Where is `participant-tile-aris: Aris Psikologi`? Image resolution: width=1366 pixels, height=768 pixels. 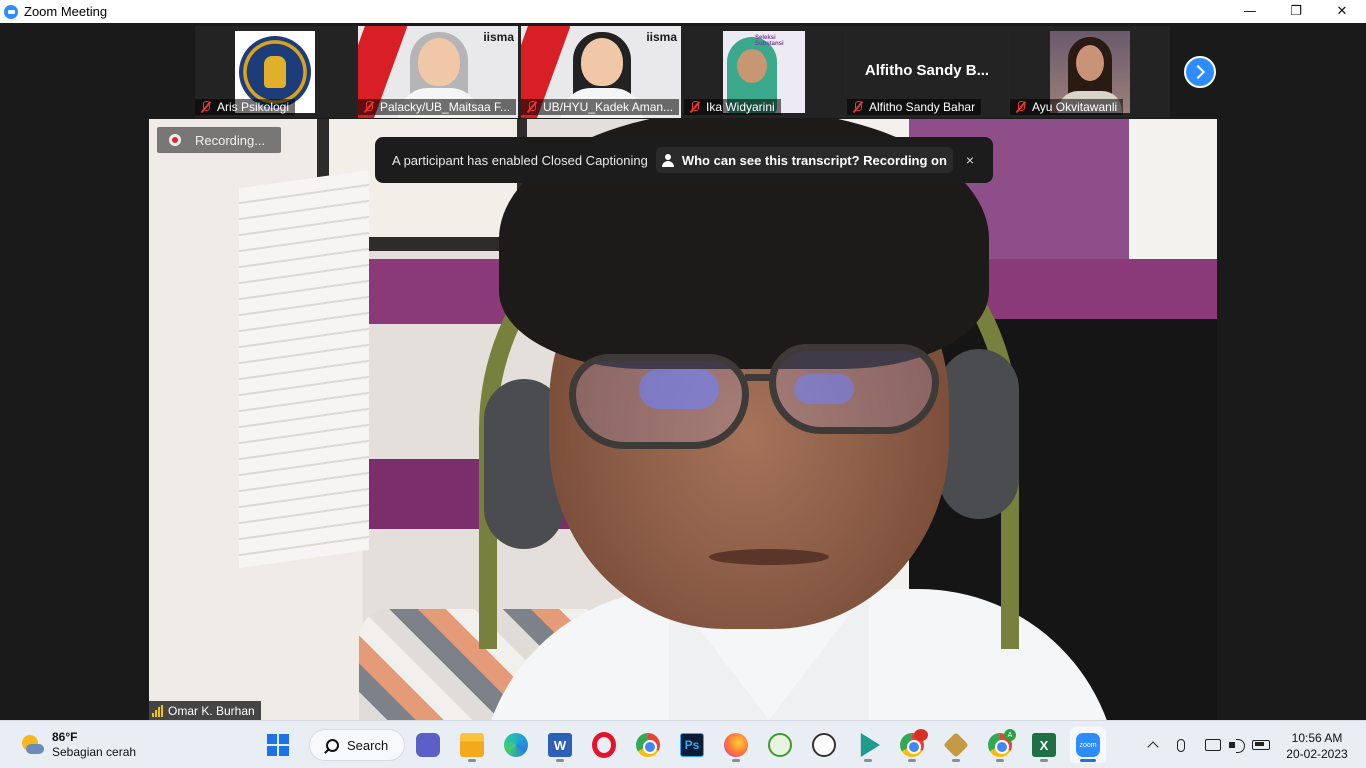 participant-tile-aris: Aris Psikologi is located at coordinates (275, 72).